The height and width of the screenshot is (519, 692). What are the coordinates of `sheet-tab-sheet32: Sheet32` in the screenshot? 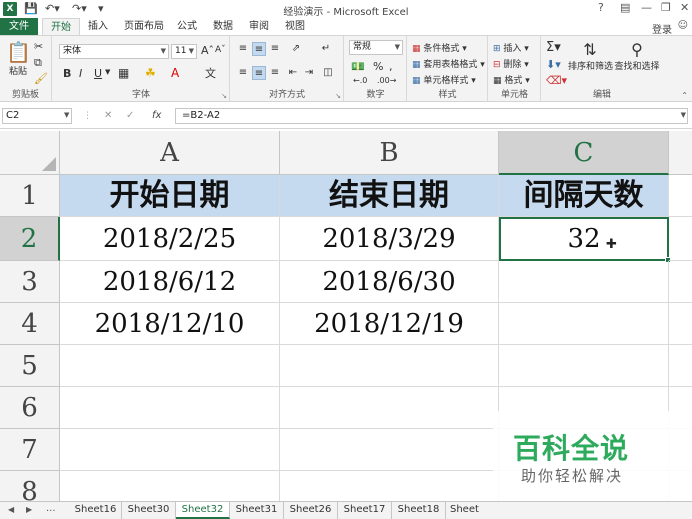 It's located at (203, 510).